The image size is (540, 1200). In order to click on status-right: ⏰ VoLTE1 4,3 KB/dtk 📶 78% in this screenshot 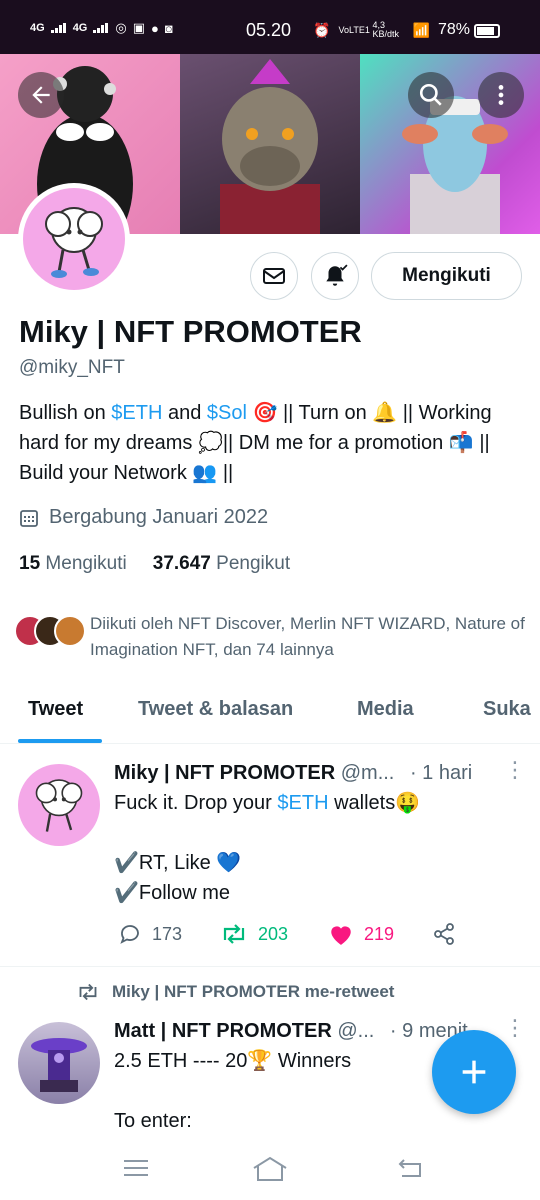, I will do `click(391, 30)`.